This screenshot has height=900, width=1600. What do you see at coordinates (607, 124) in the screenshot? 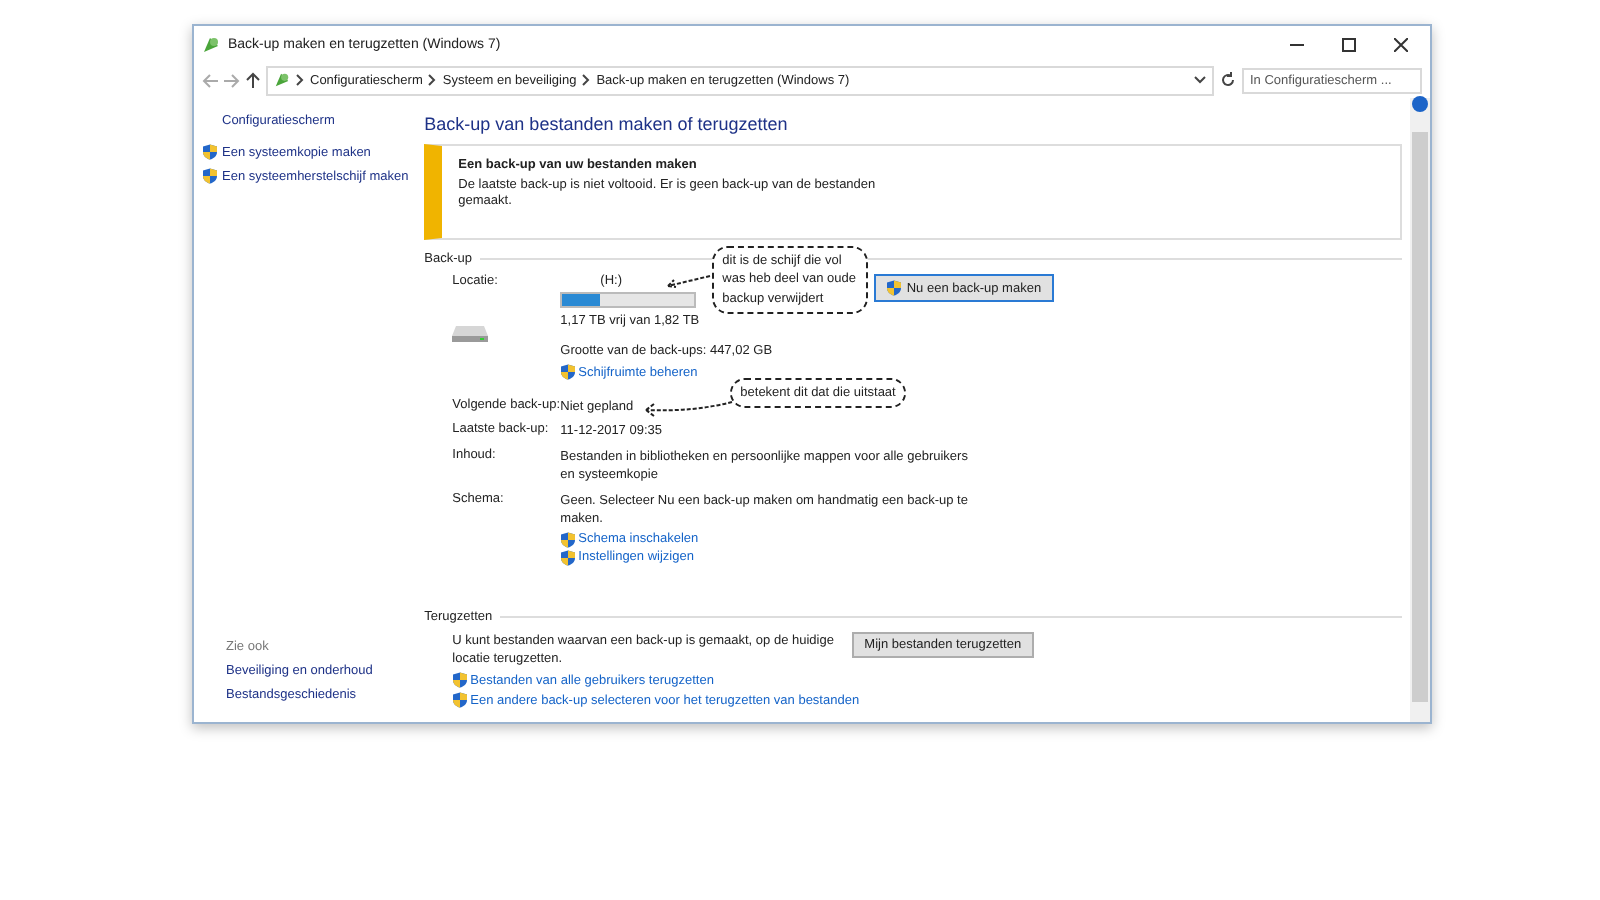
I see `page-heading: Back-up van bestanden maken of terugzetten` at bounding box center [607, 124].